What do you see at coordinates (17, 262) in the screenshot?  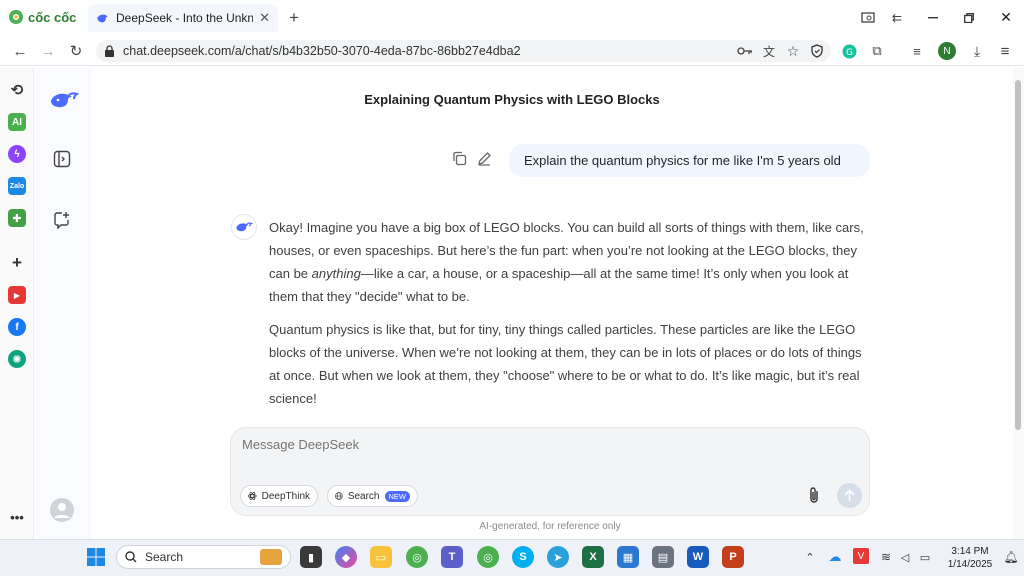 I see `add-sidebar-app-icon: +` at bounding box center [17, 262].